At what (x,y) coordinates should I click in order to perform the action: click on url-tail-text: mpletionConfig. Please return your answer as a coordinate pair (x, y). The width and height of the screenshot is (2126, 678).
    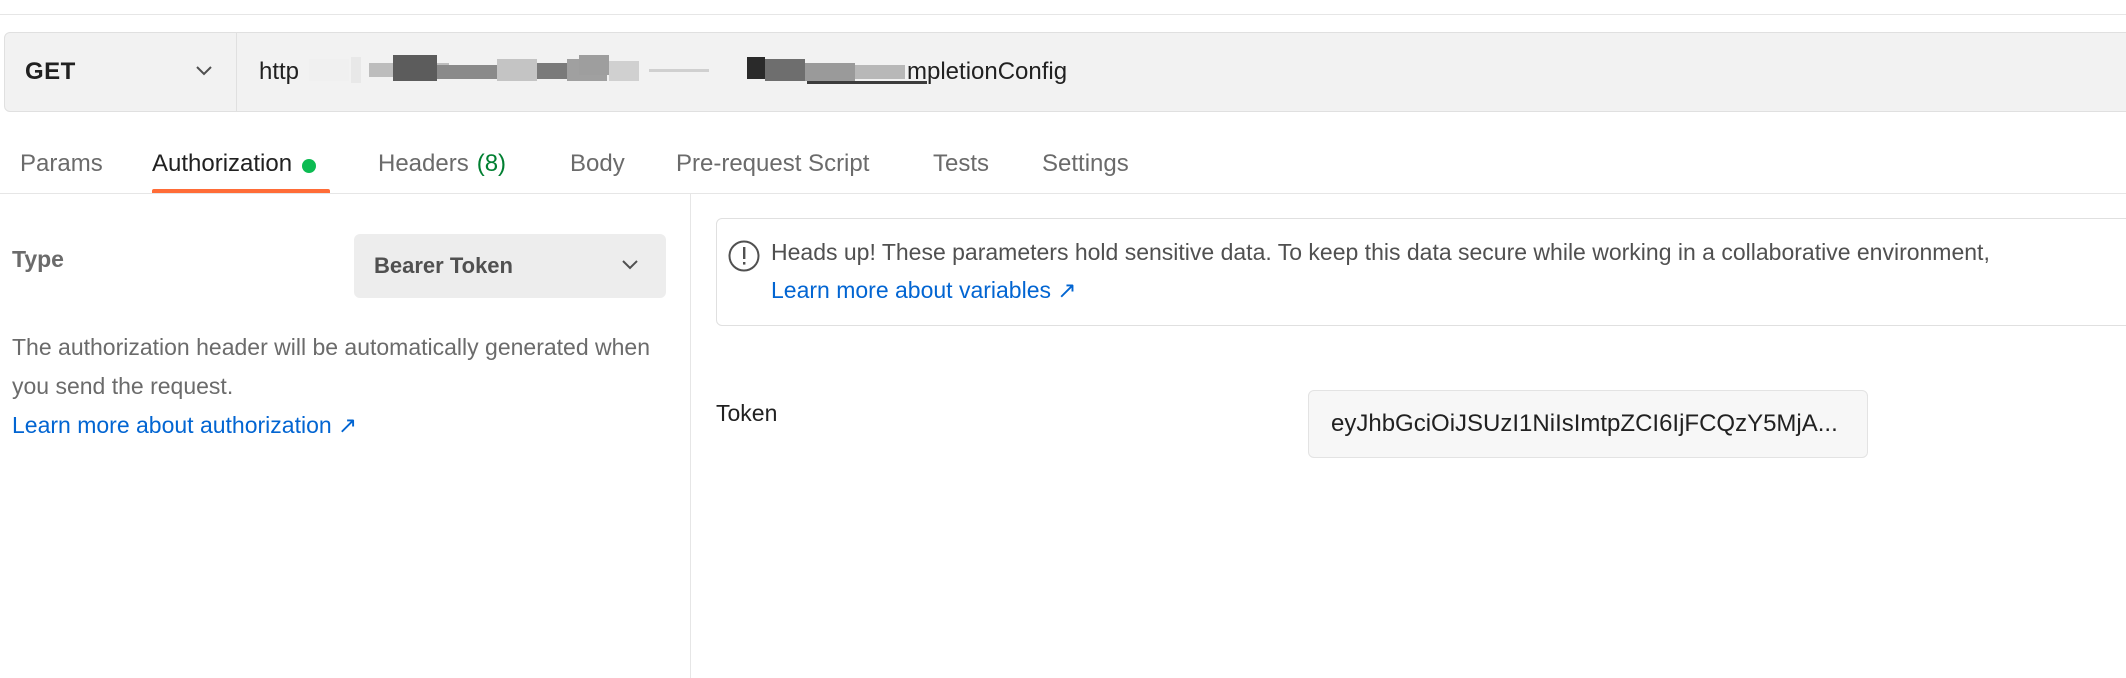
    Looking at the image, I should click on (987, 71).